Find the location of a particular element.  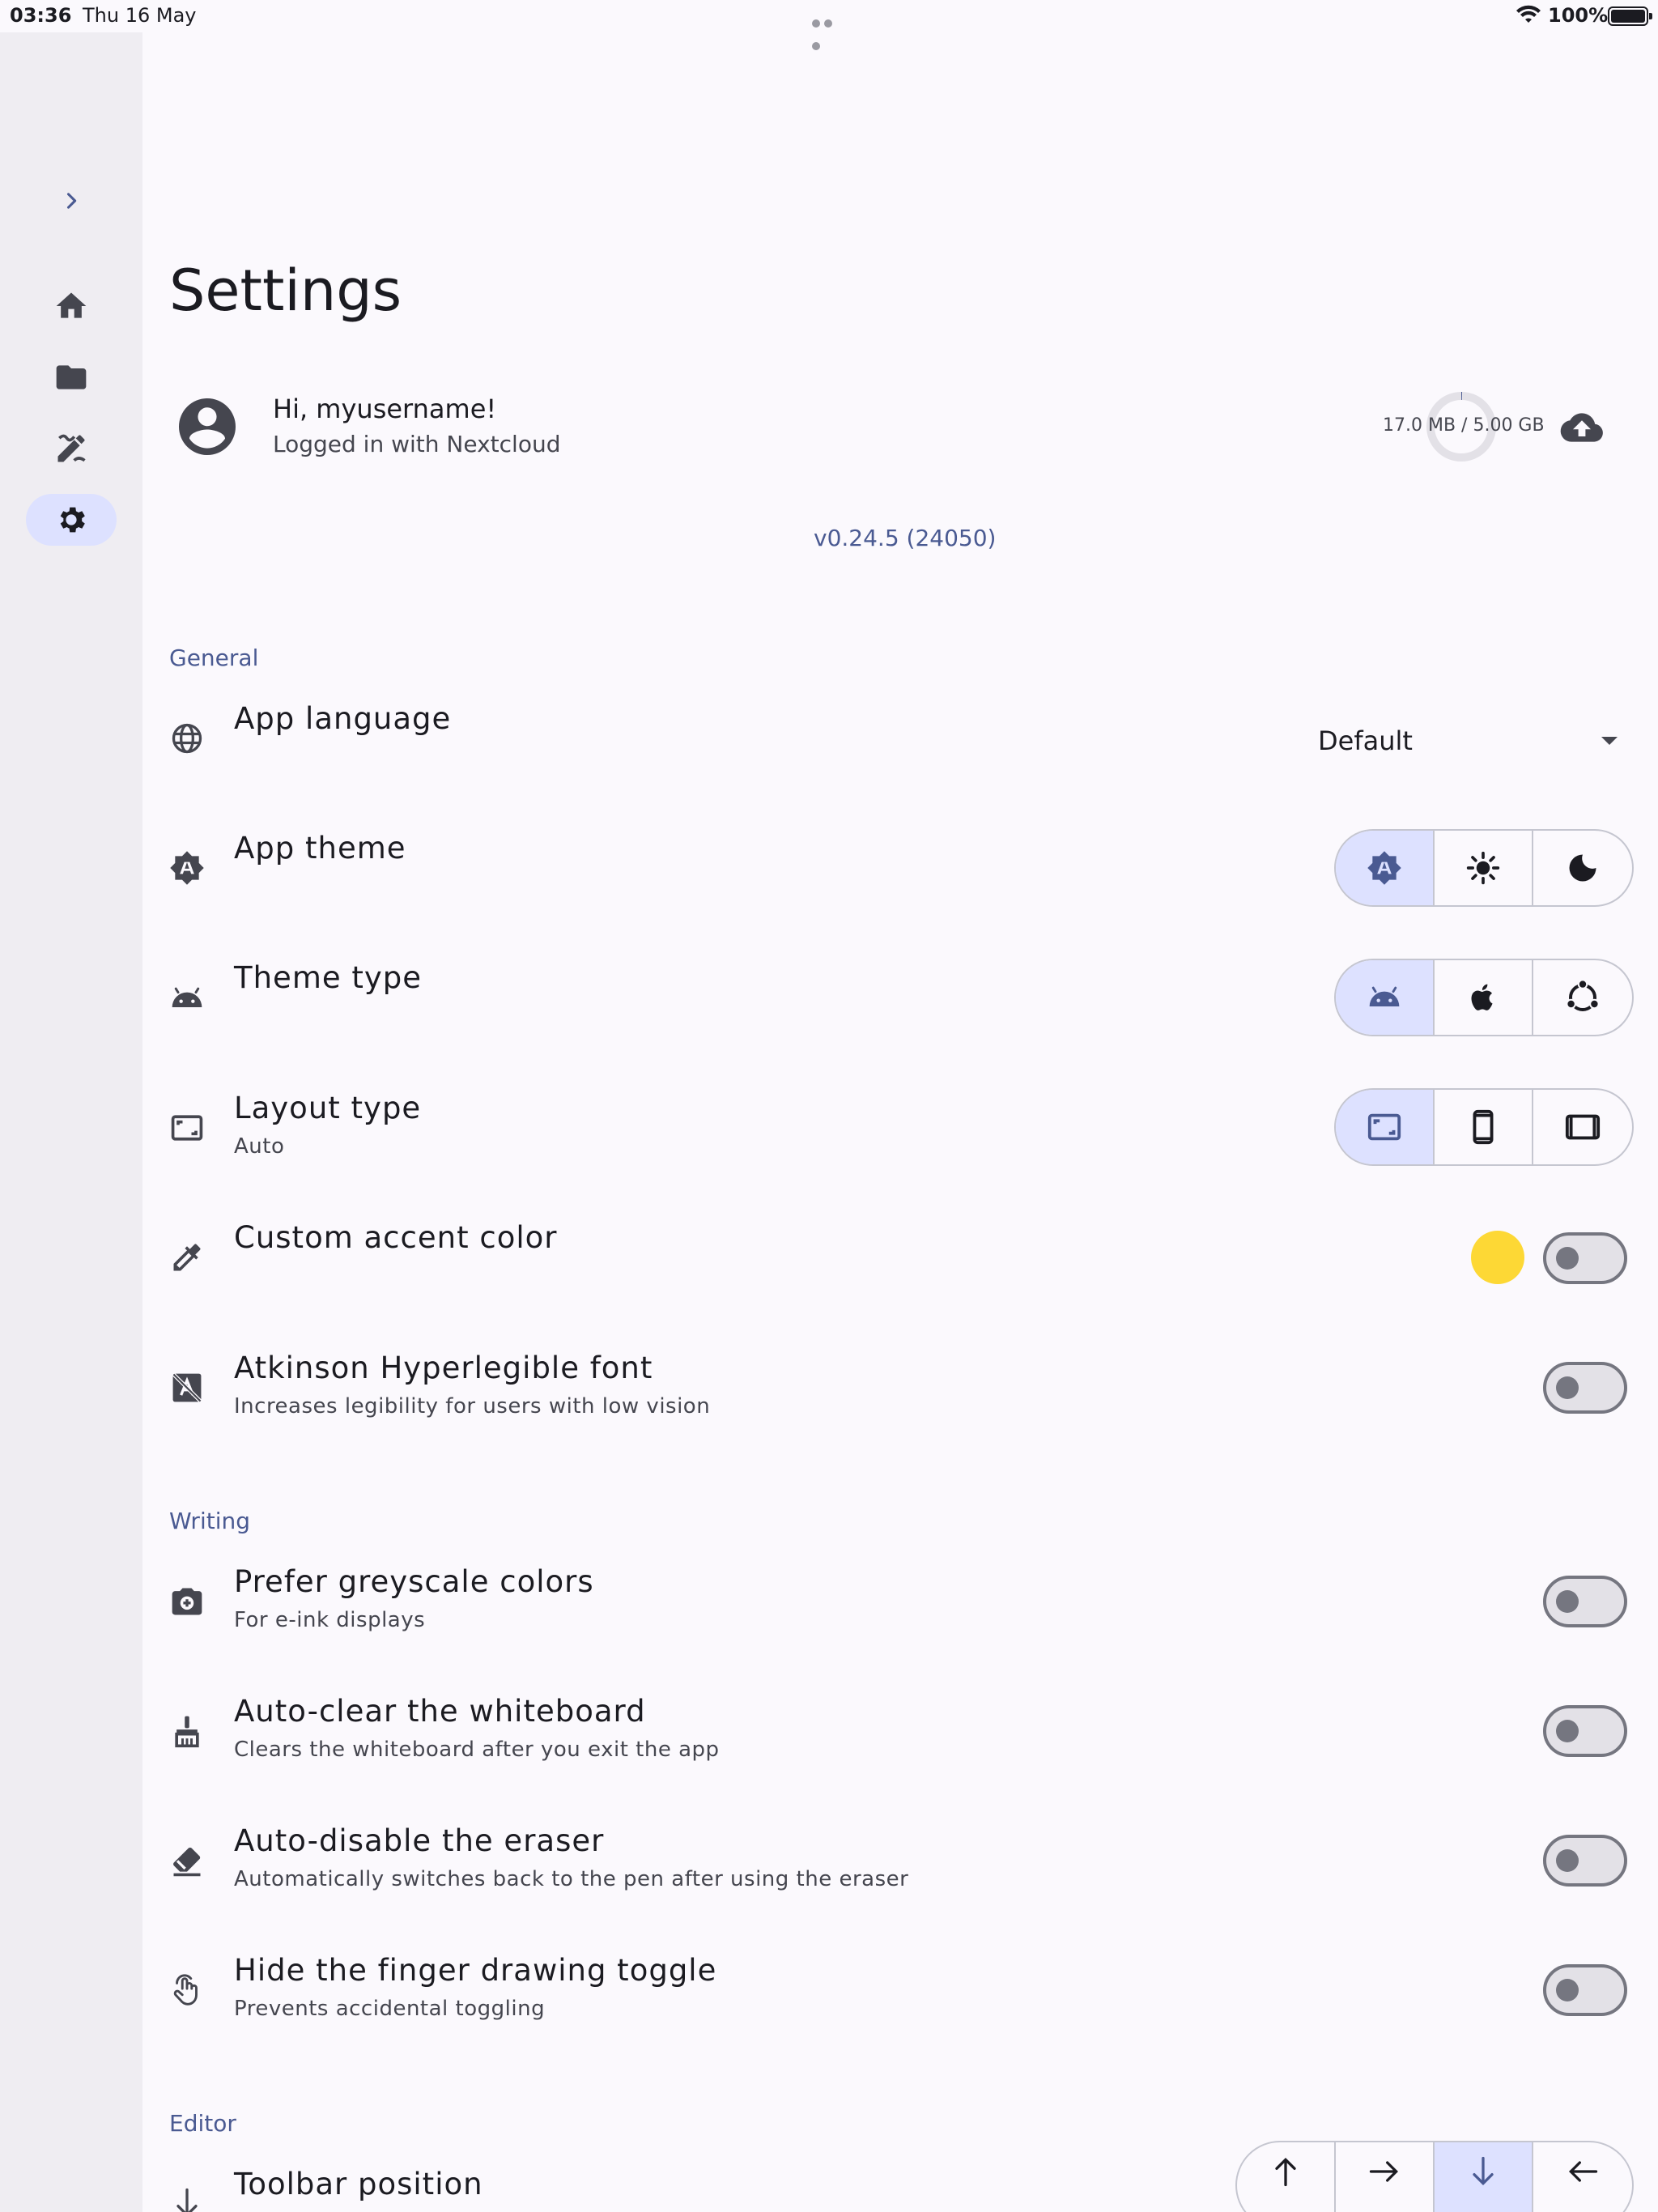

arrow-downward-icon is located at coordinates (187, 2198).